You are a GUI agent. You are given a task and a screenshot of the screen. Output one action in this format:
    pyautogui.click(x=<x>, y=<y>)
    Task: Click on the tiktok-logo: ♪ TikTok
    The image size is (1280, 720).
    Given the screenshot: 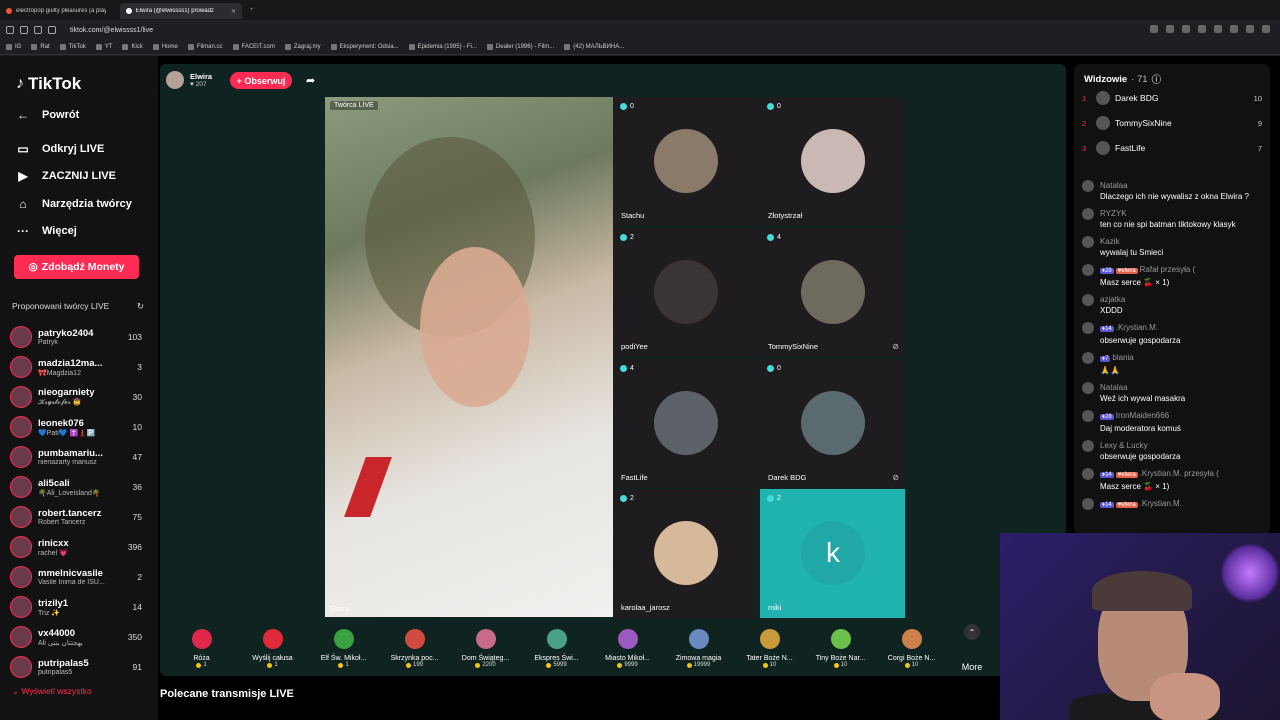 What is the action you would take?
    pyautogui.click(x=48, y=84)
    